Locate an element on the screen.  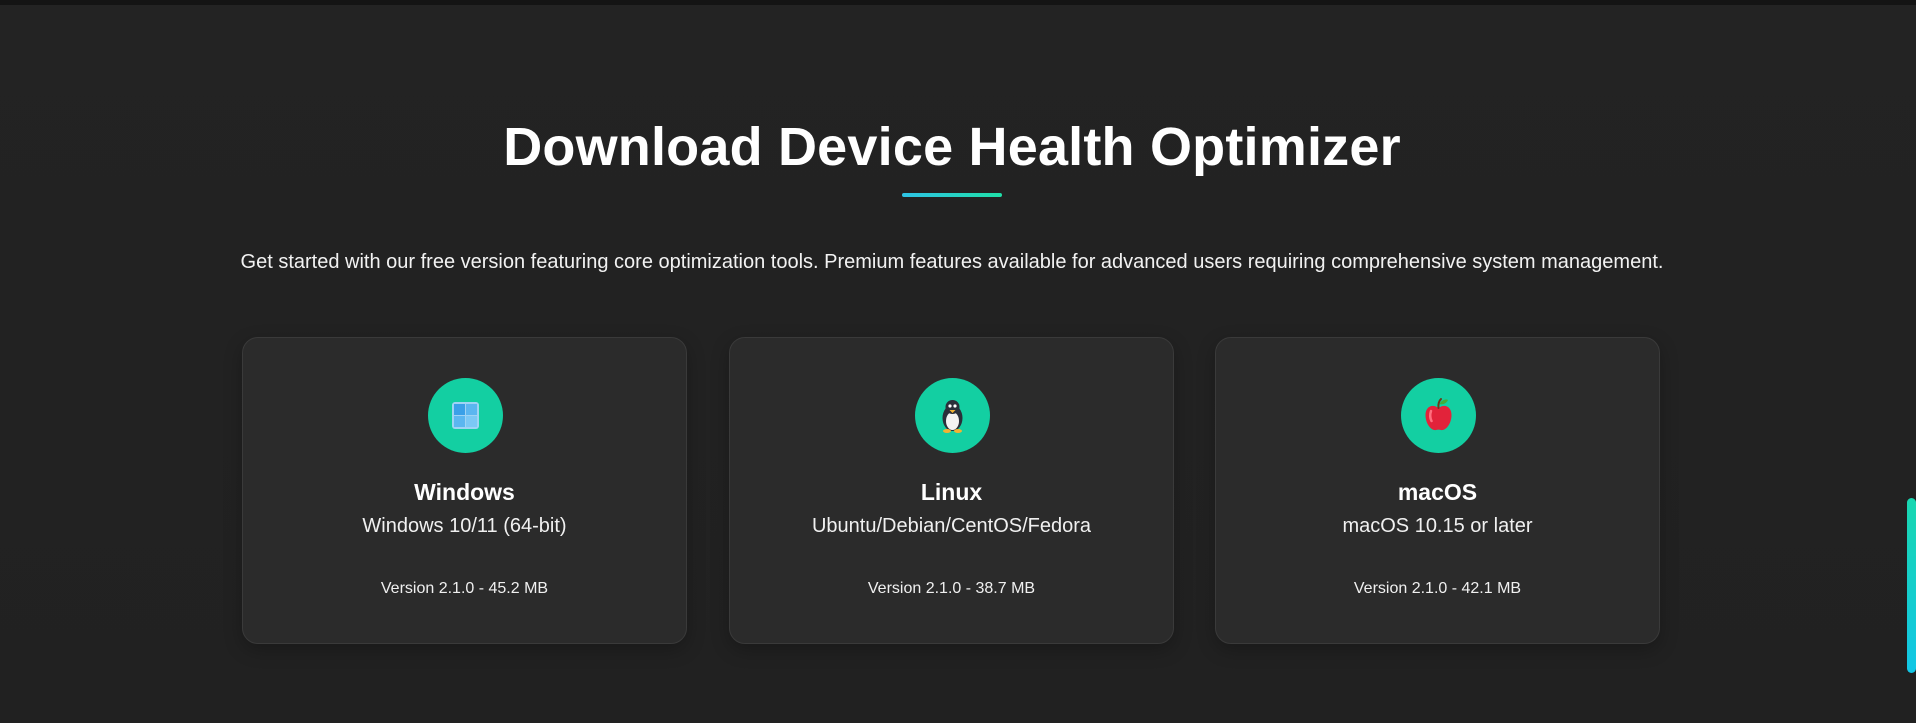
os-requirements: macOS 10.15 or later is located at coordinates (1437, 526).